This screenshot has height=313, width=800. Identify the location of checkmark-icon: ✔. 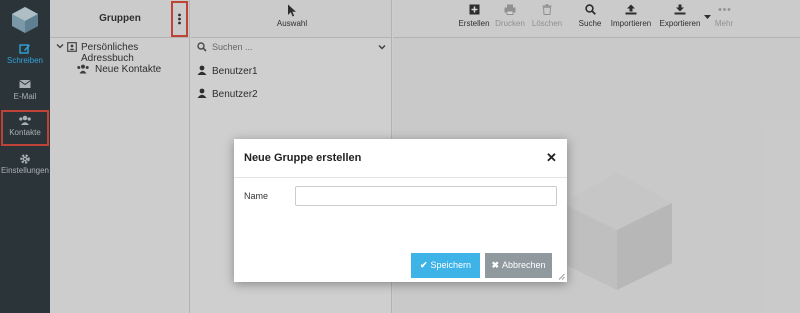
(423, 265).